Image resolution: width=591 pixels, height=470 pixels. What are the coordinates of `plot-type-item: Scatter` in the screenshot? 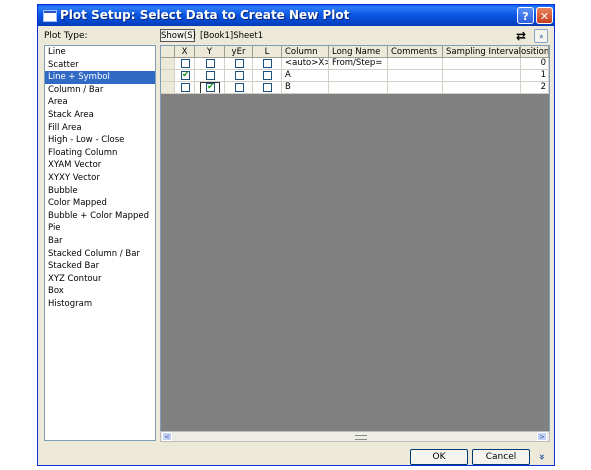 It's located at (100, 65).